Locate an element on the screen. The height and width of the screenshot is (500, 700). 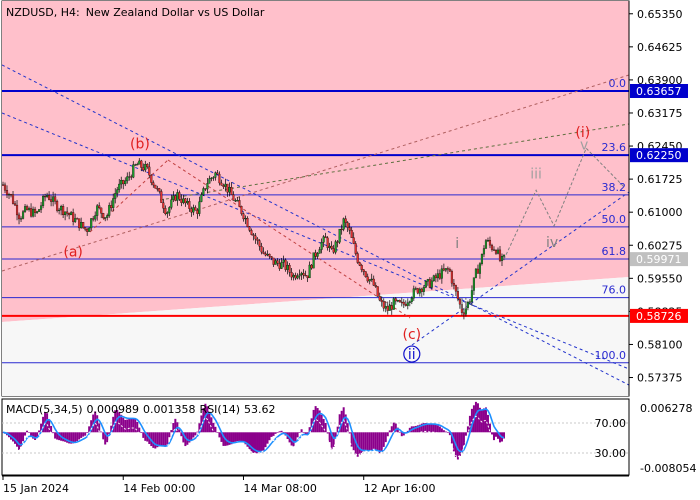
price-tick-label: 0.58100 is located at coordinates (660, 344).